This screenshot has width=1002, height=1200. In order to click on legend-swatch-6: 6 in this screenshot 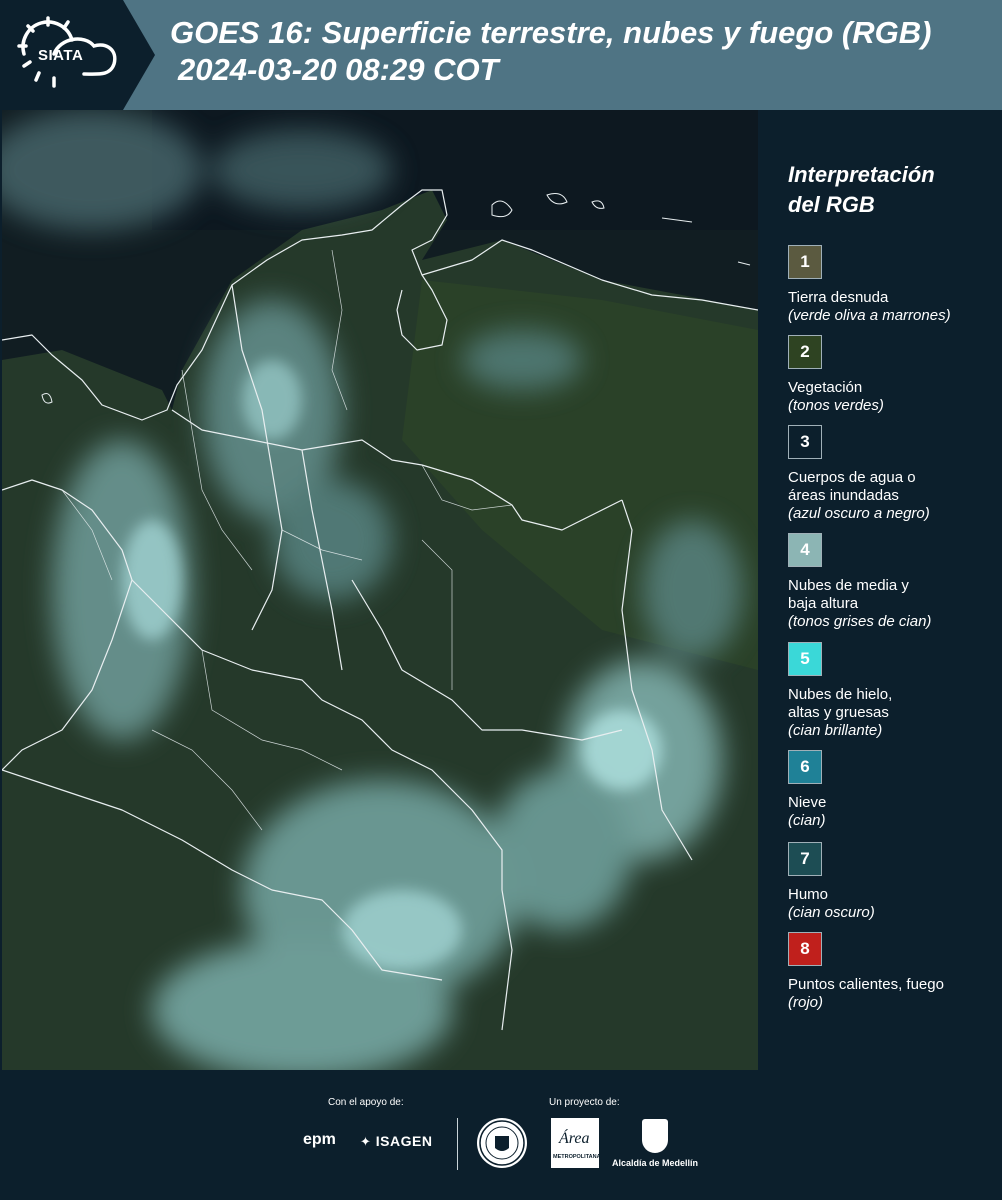, I will do `click(805, 767)`.